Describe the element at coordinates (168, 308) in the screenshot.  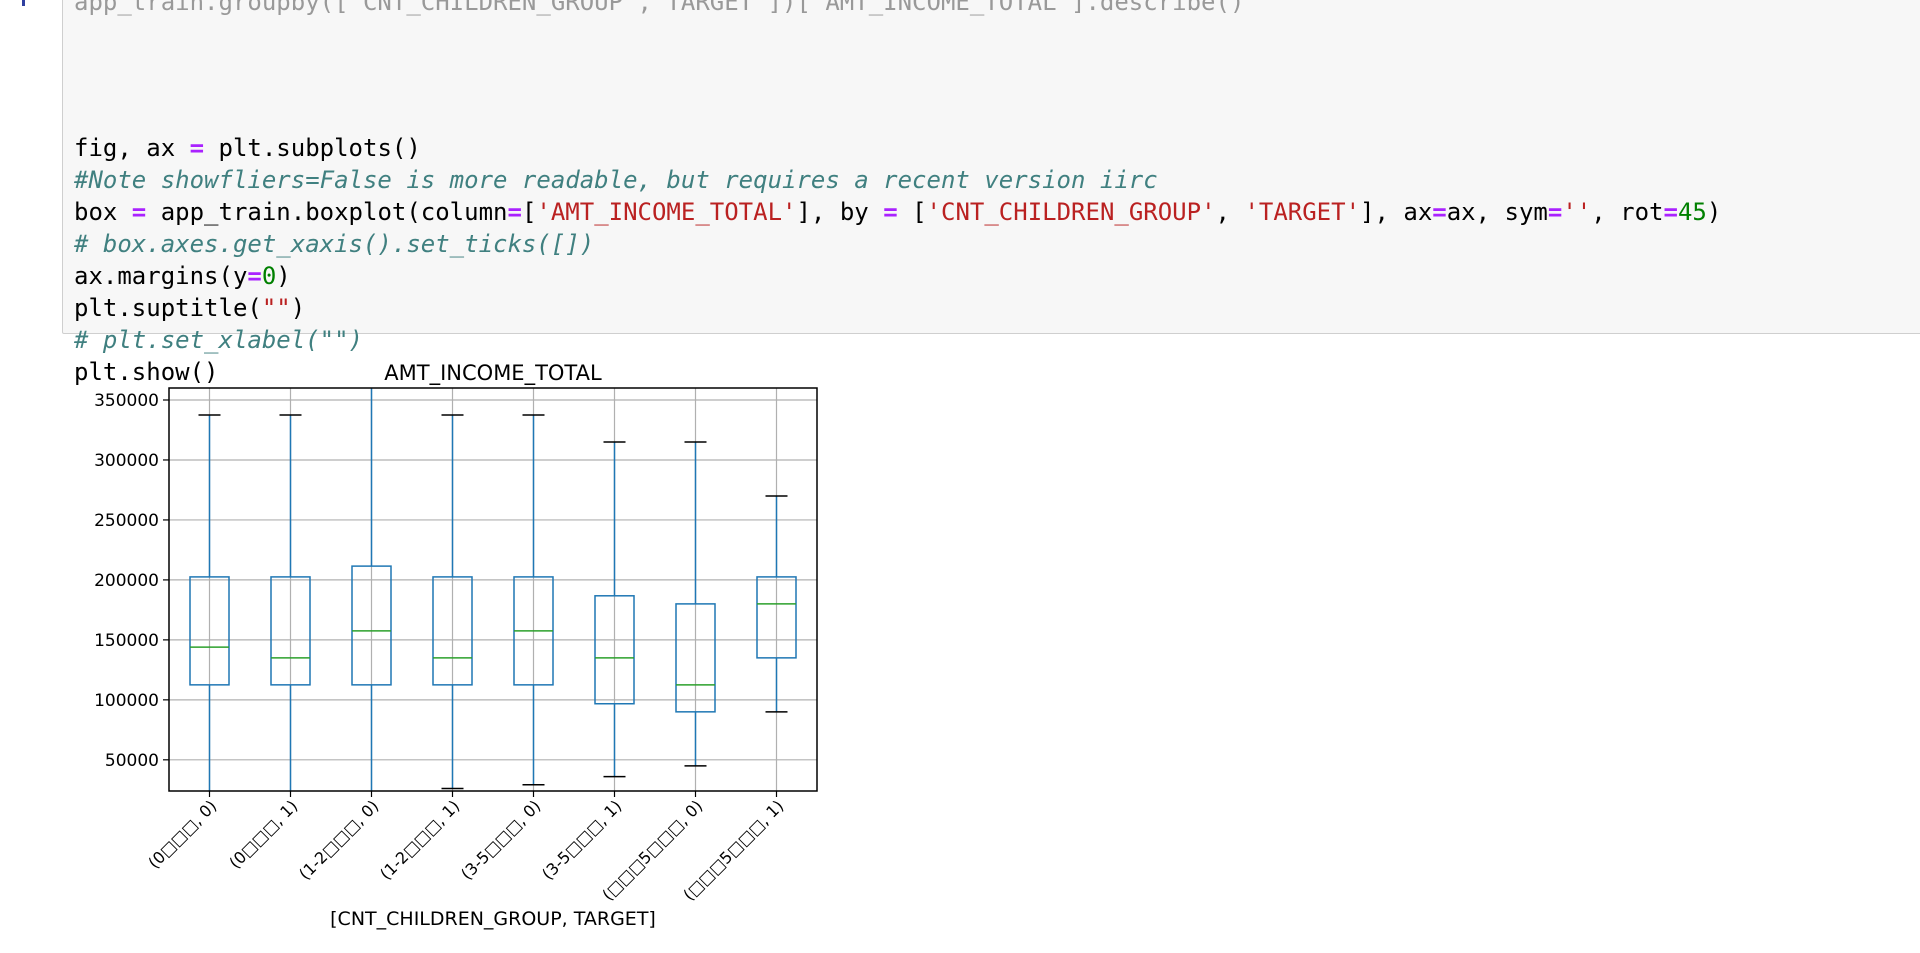
I see `code-token: plt.suptitle(` at that location.